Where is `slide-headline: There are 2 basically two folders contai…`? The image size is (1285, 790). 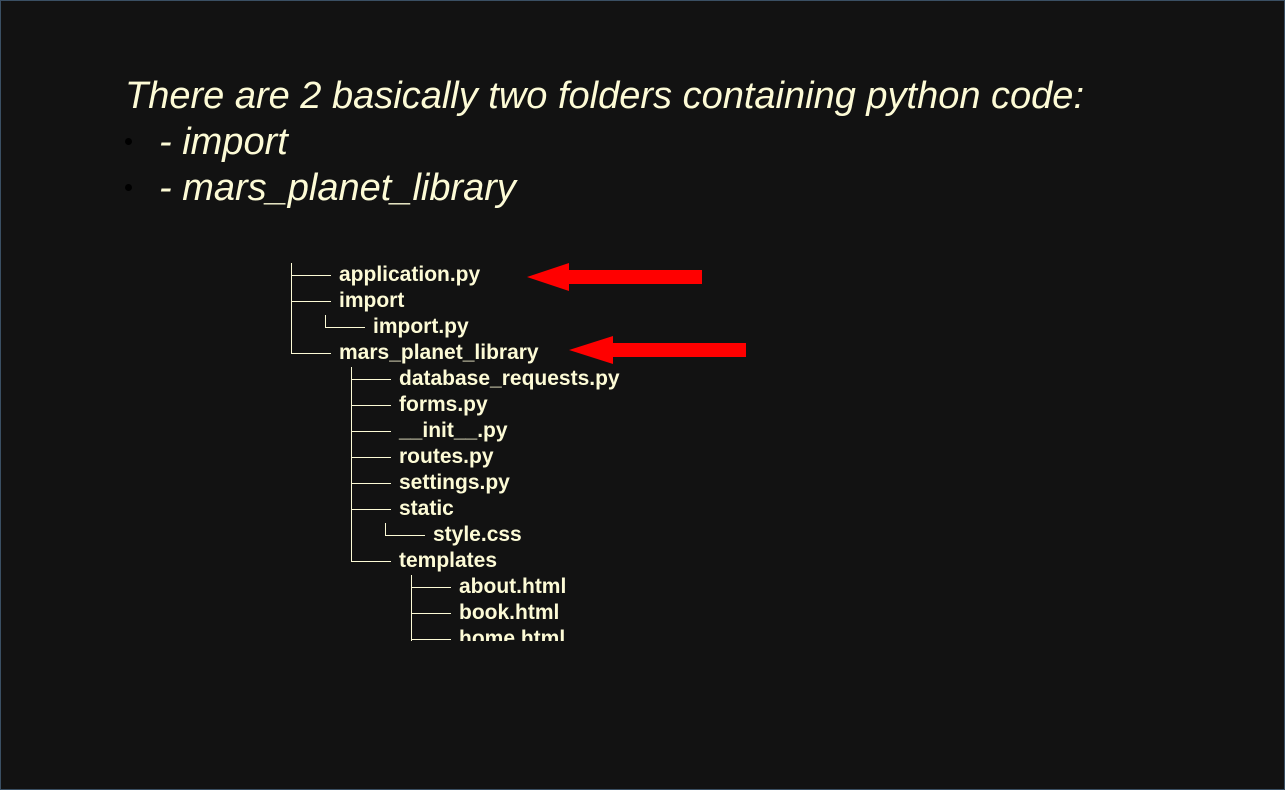 slide-headline: There are 2 basically two folders contai… is located at coordinates (604, 96).